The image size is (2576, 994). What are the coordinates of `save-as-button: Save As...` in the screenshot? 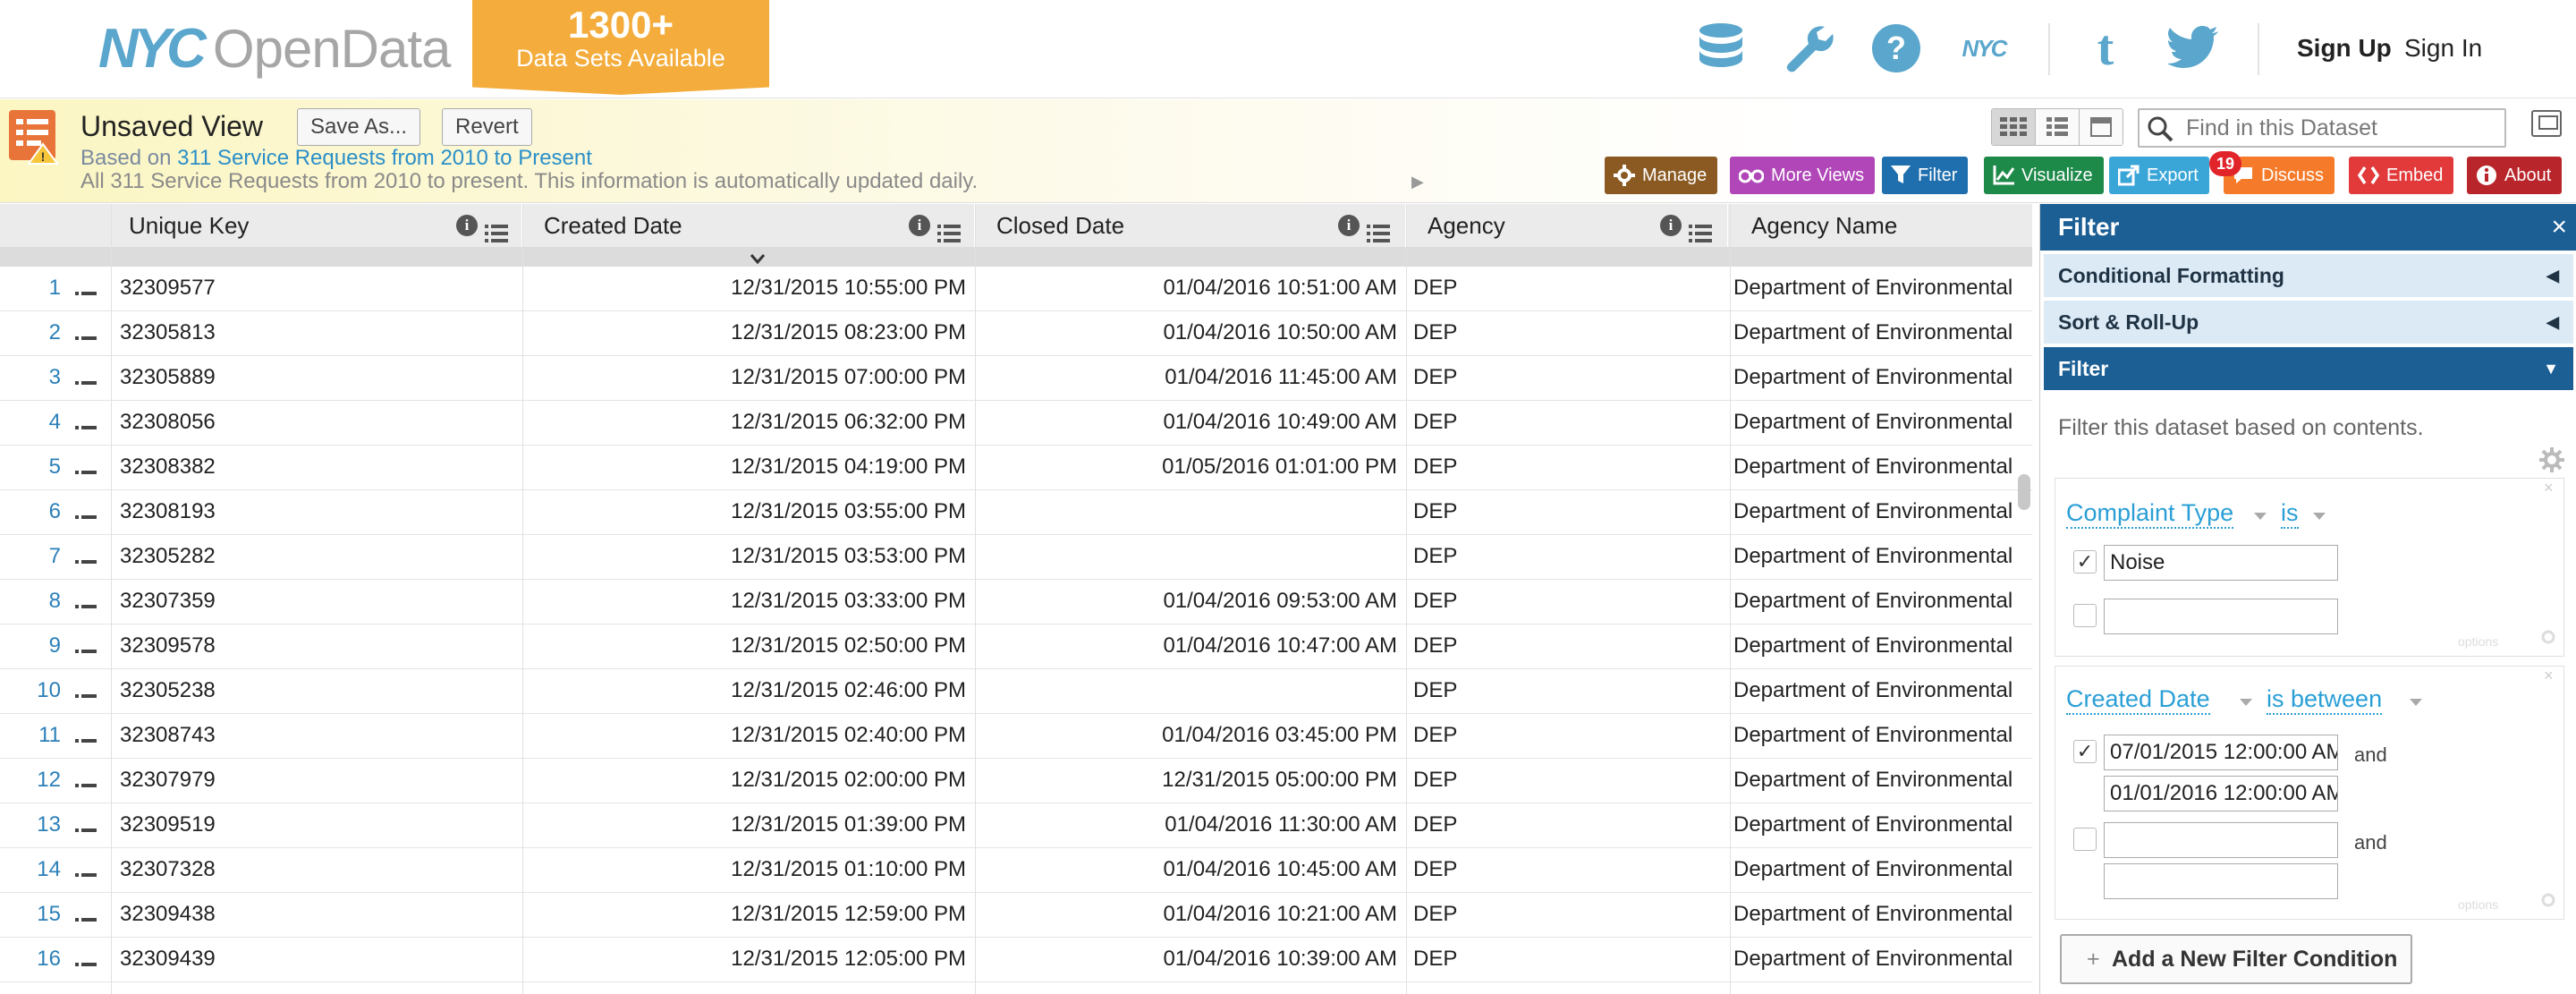 It's located at (359, 127).